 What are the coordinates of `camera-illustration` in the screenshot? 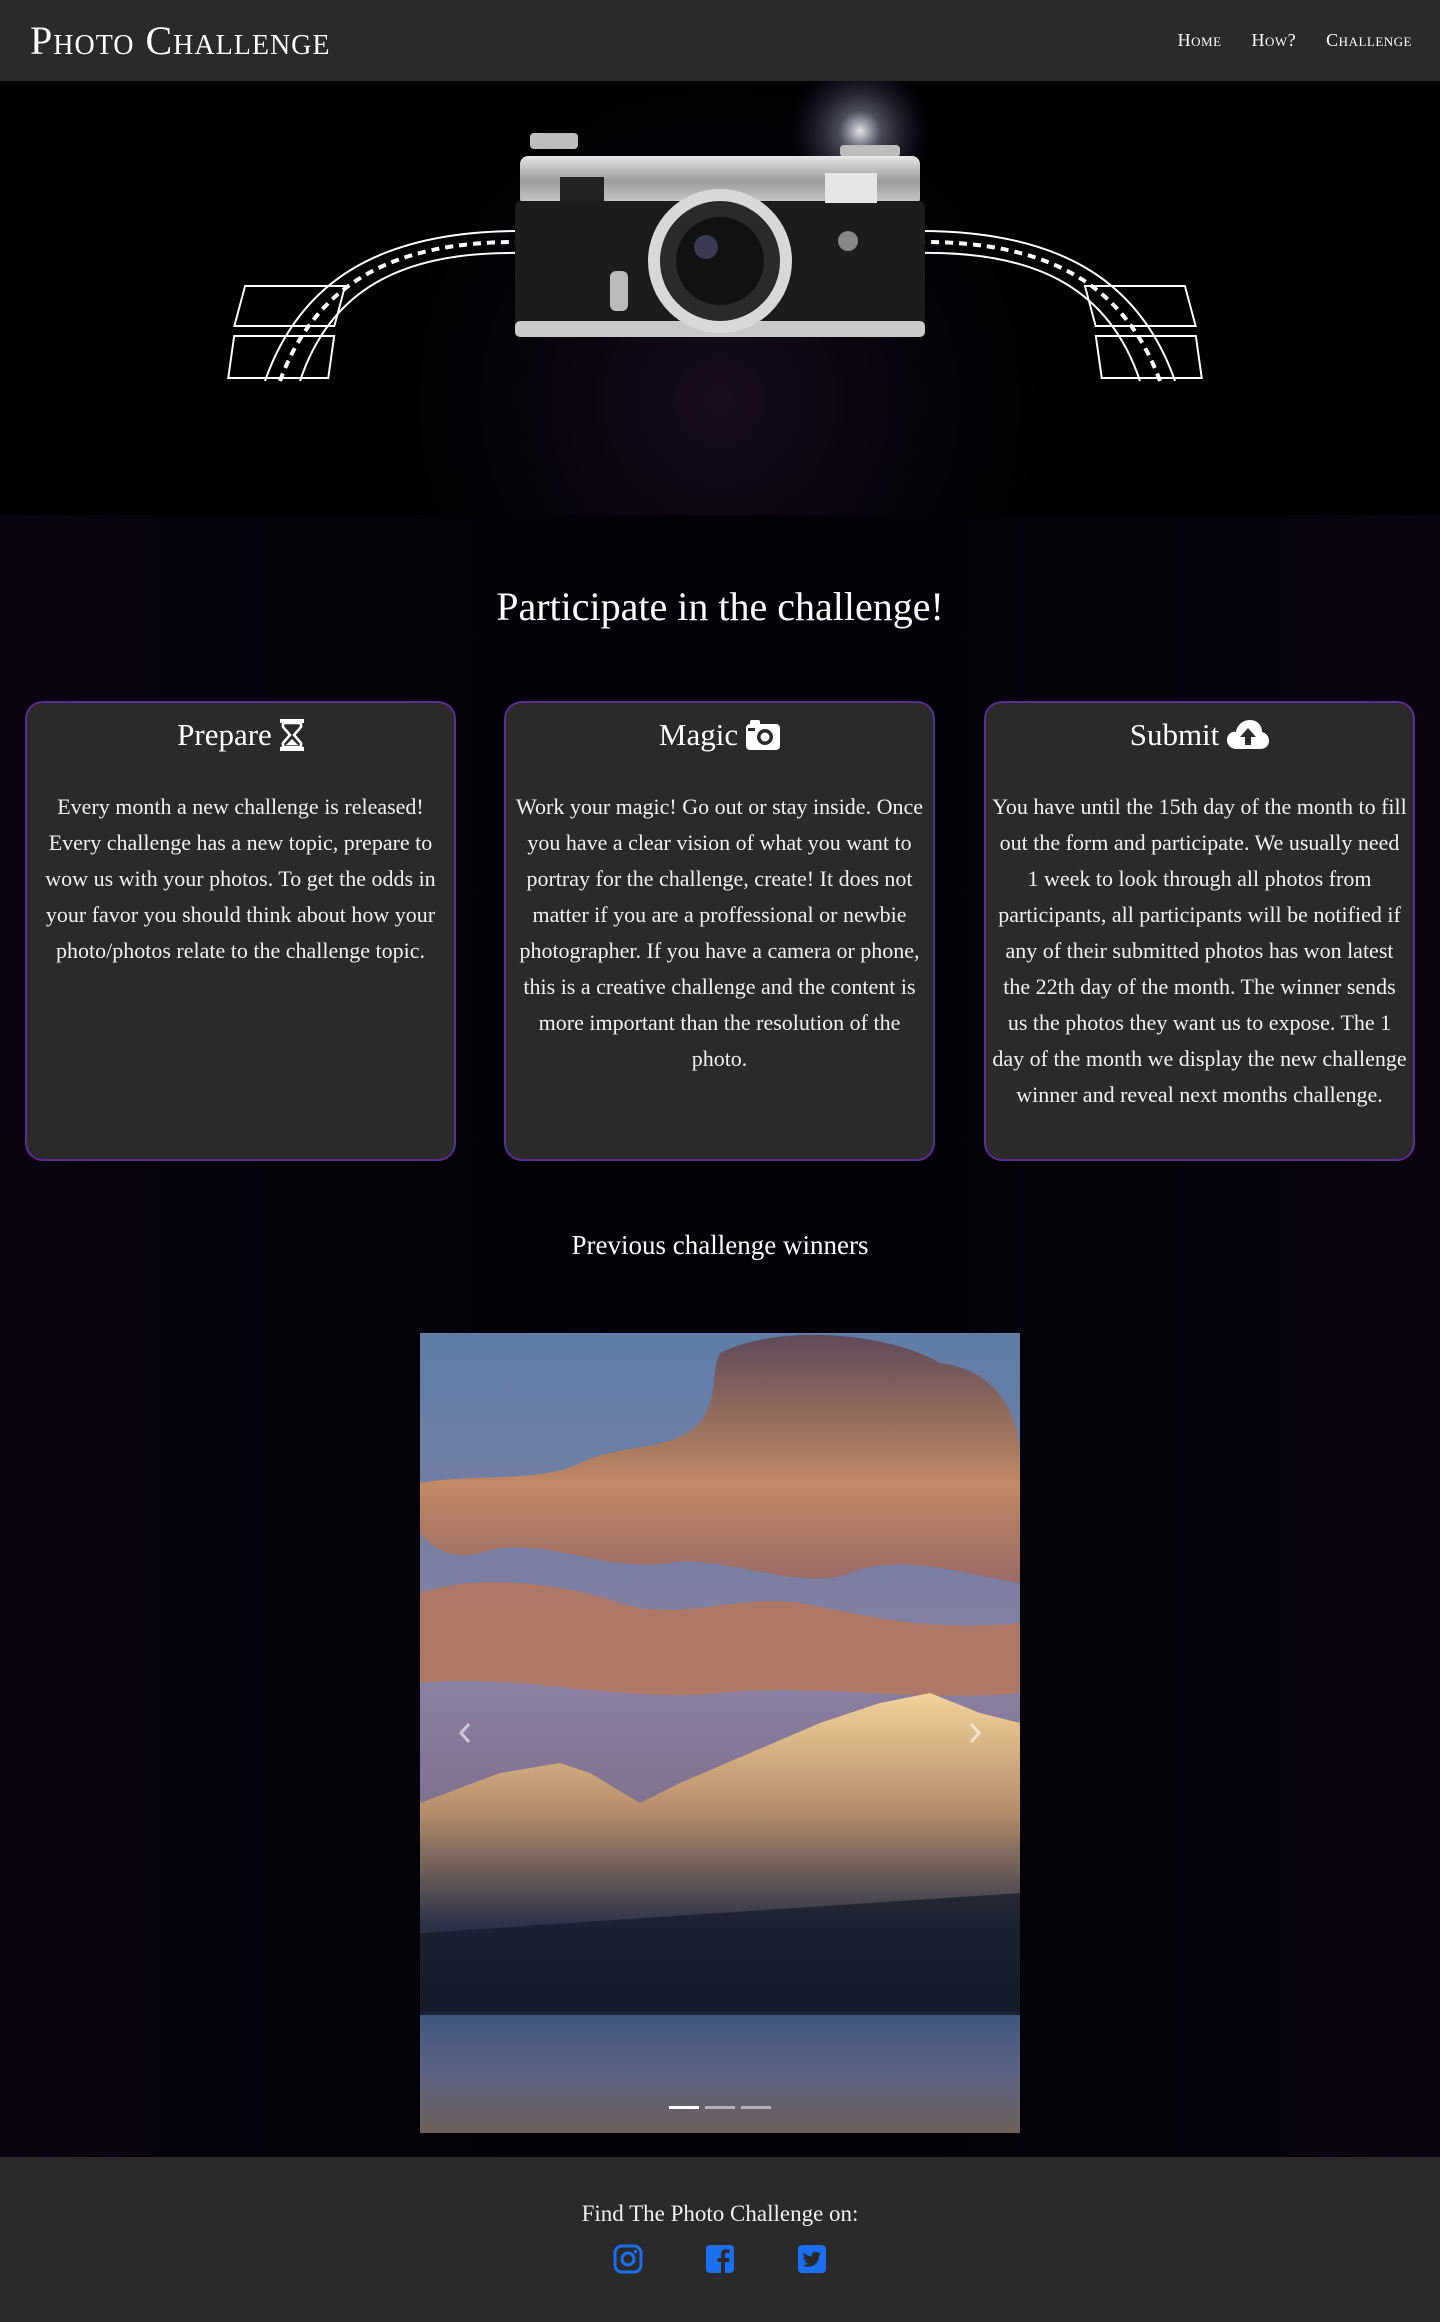 It's located at (715, 231).